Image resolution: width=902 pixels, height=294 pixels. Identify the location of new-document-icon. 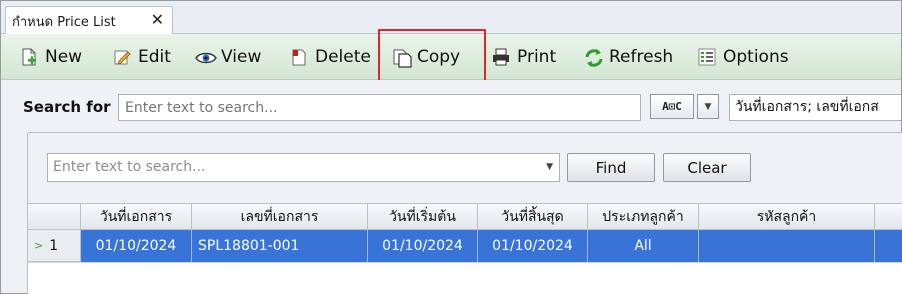
(29, 57).